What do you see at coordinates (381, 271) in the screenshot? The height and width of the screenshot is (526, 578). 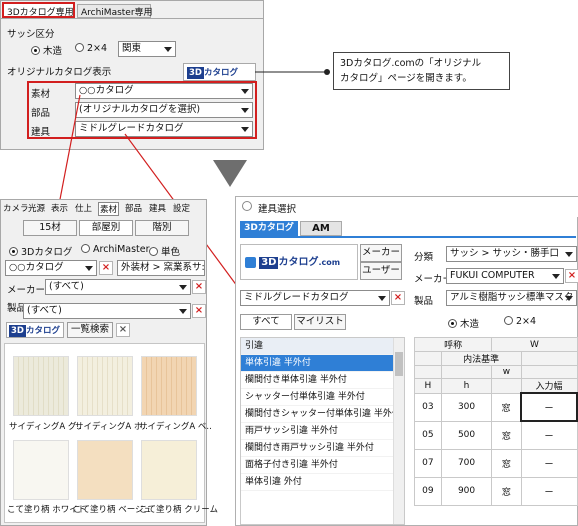 I see `user-button: ユーザー` at bounding box center [381, 271].